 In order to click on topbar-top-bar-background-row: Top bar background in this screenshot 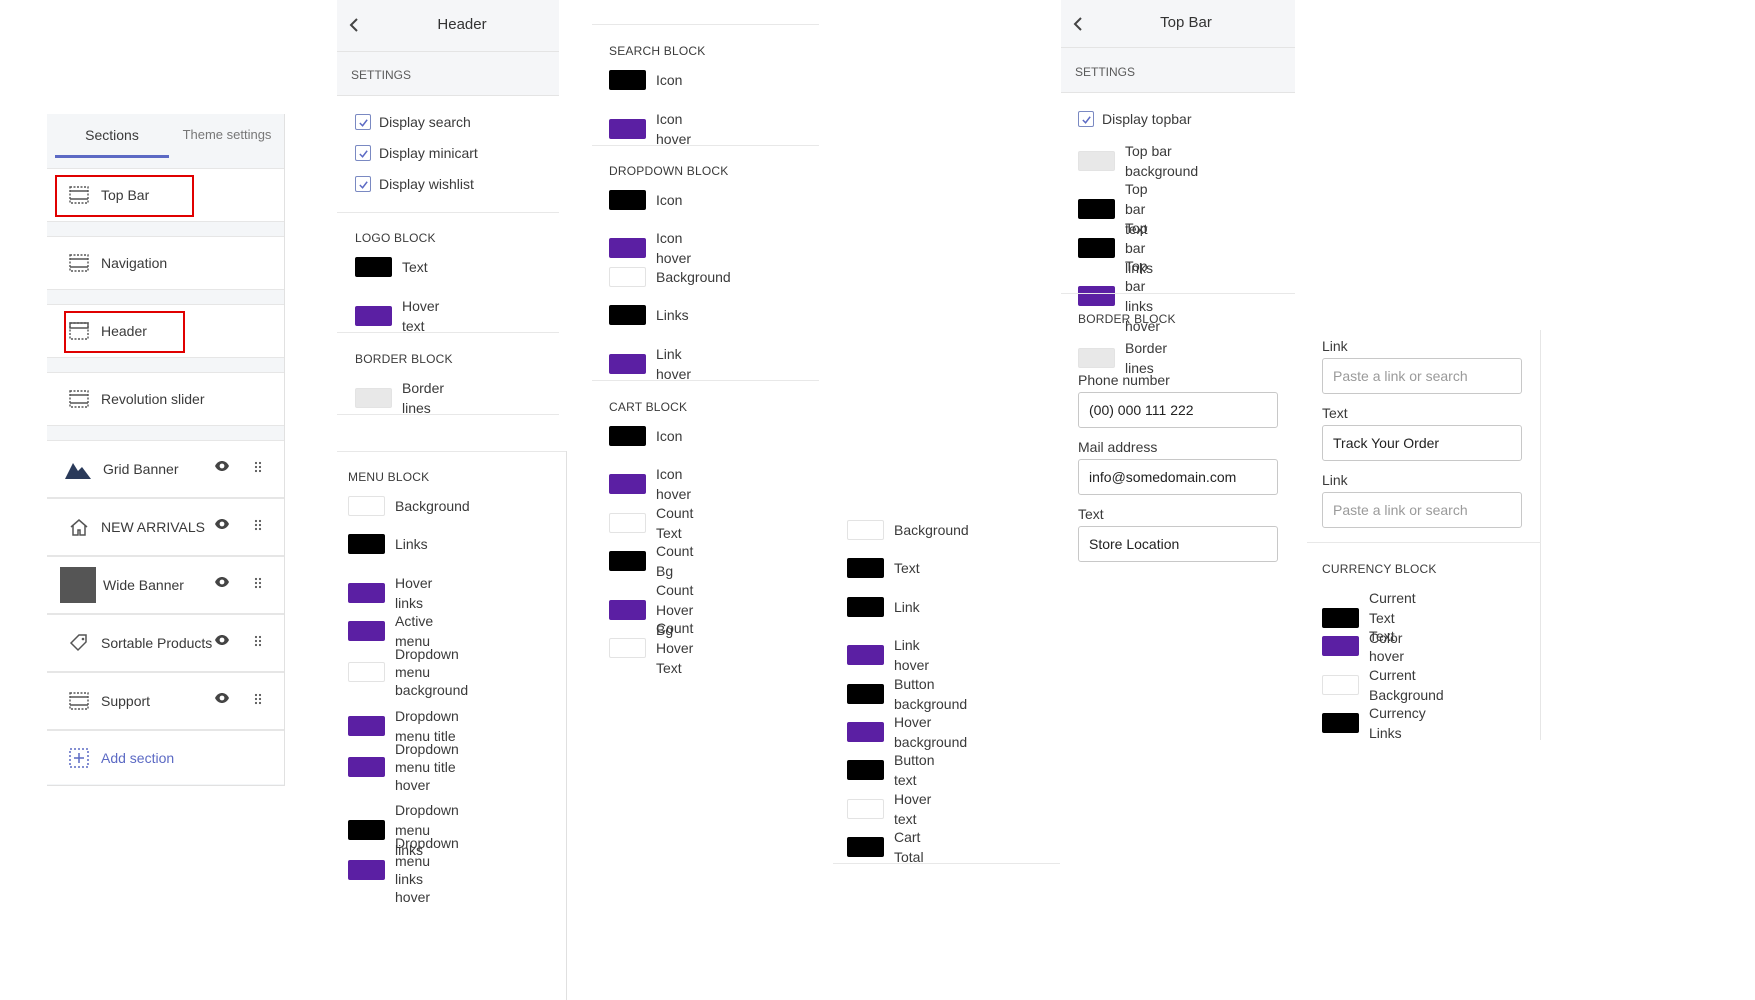, I will do `click(1138, 161)`.